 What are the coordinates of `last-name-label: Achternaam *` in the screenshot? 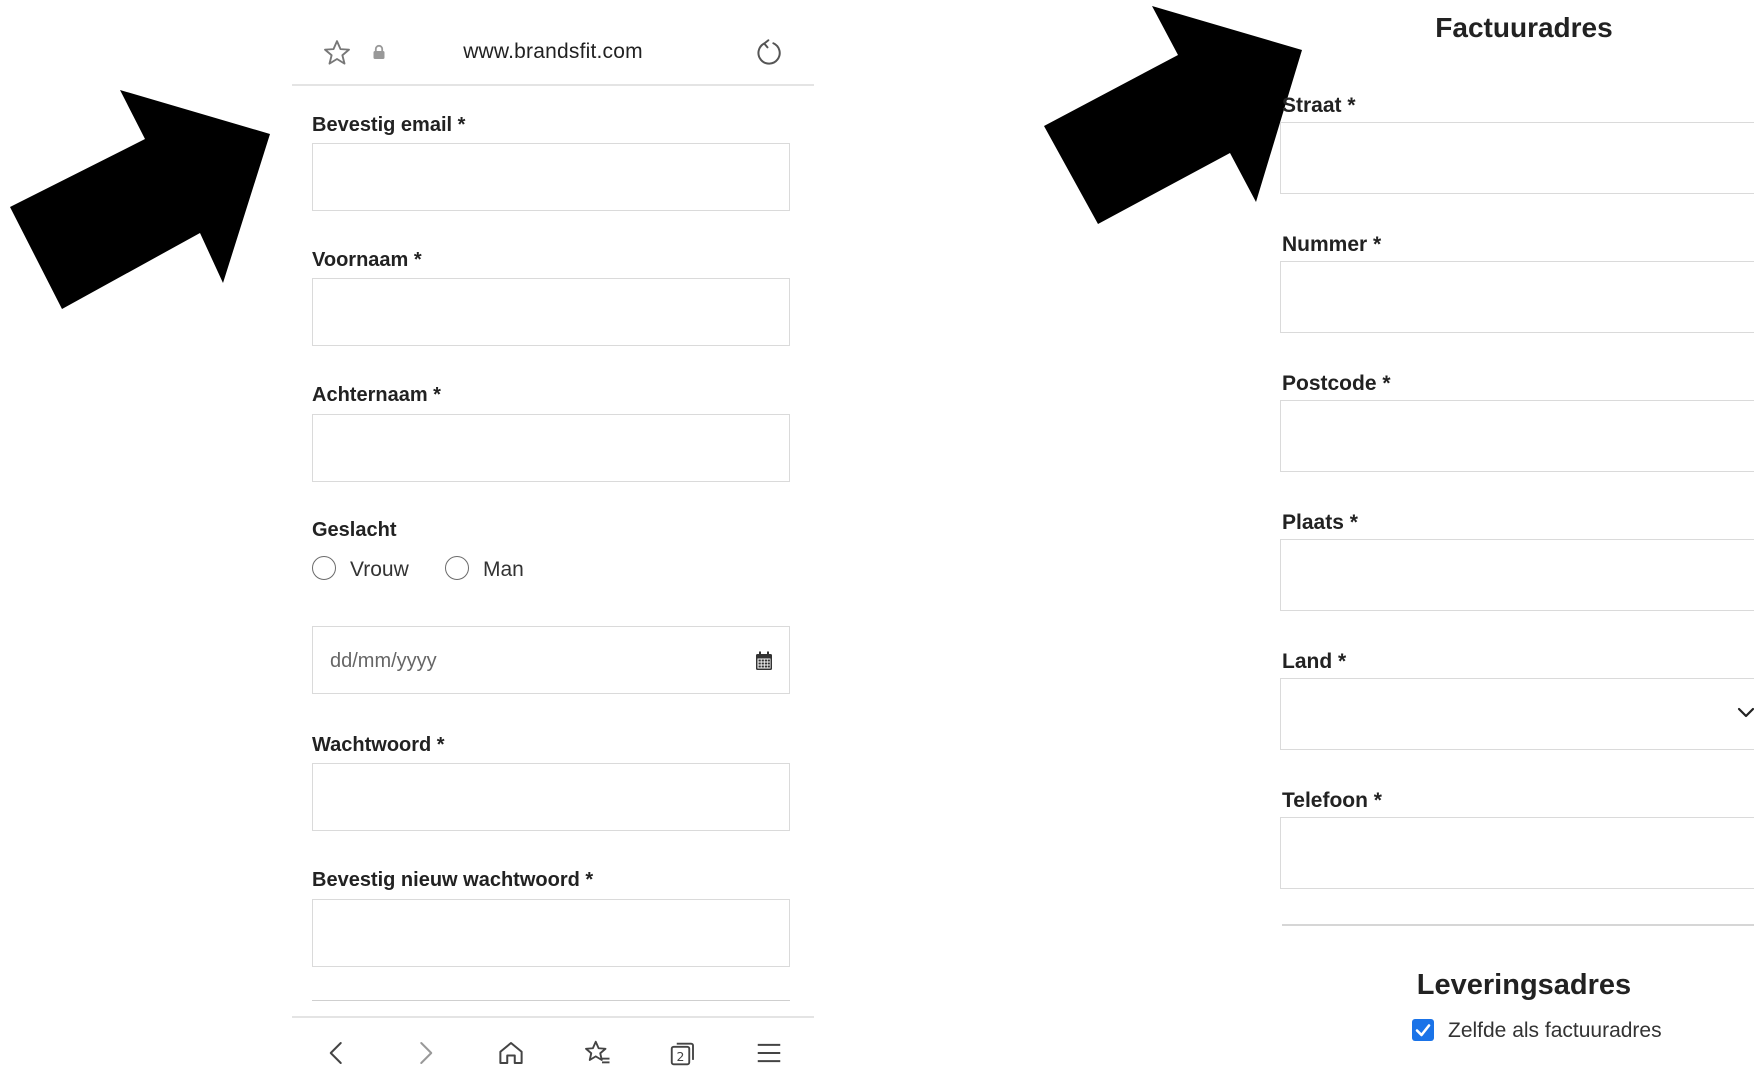 It's located at (376, 395).